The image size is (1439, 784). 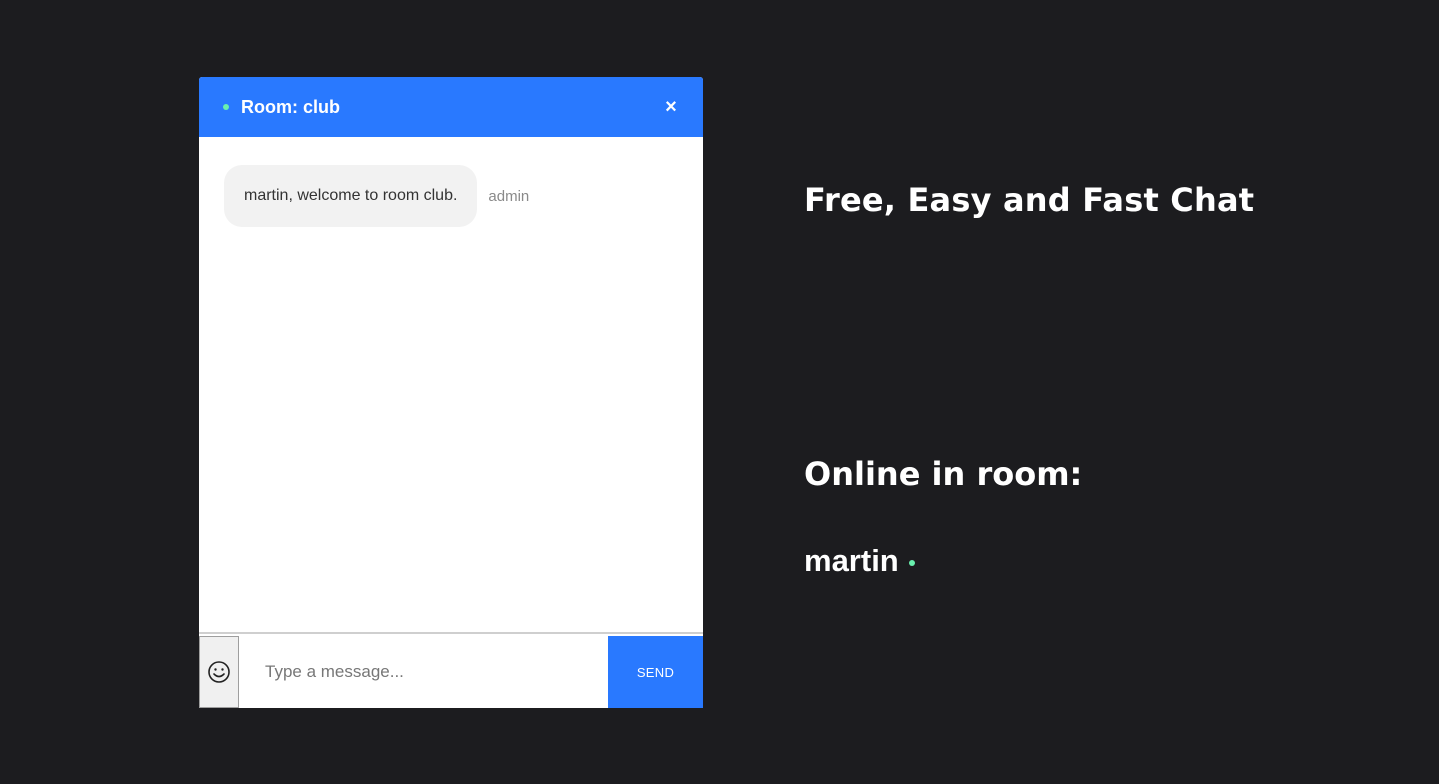 What do you see at coordinates (451, 107) in the screenshot?
I see `chat-header: Room: club ×` at bounding box center [451, 107].